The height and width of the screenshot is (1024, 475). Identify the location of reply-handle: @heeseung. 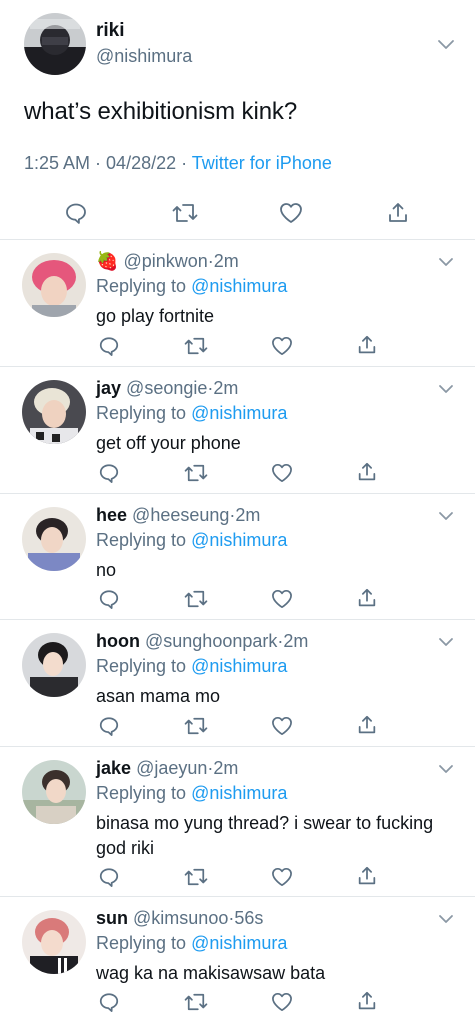
(180, 515).